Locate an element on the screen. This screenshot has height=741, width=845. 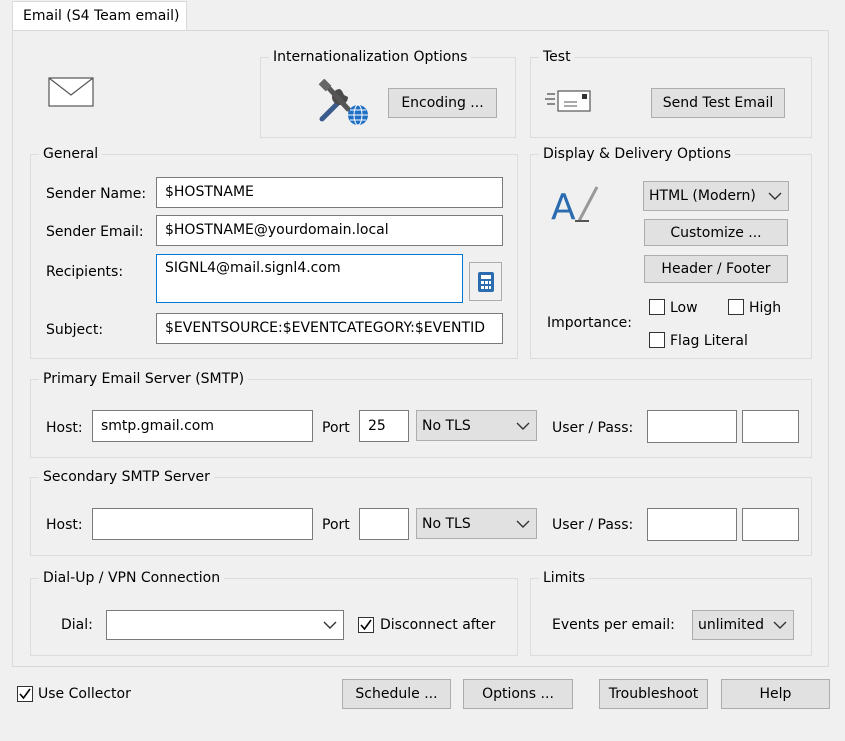
disconnect-after-checkbox is located at coordinates (366, 625).